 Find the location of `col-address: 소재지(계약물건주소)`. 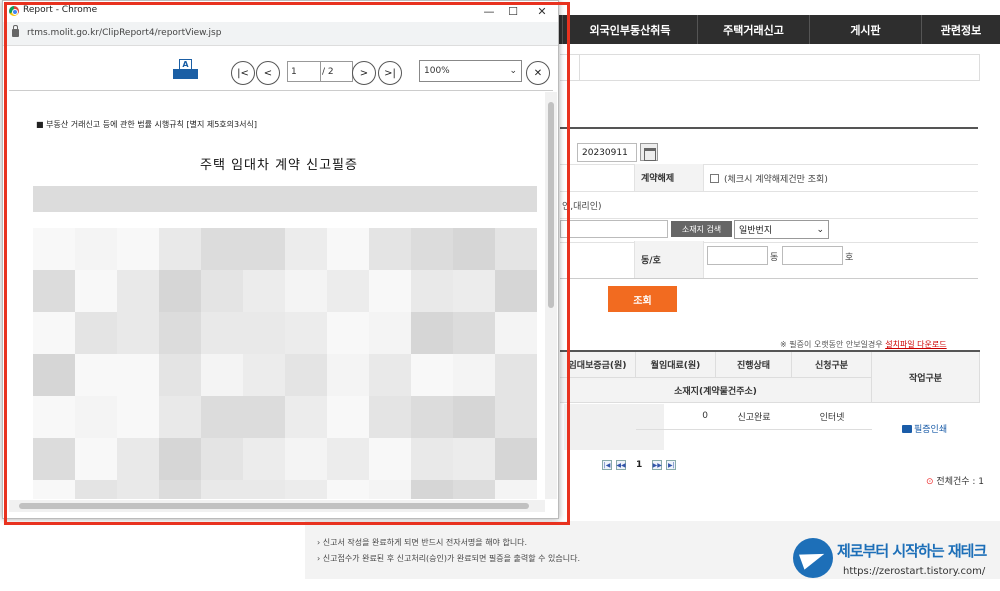

col-address: 소재지(계약물건주소) is located at coordinates (716, 390).